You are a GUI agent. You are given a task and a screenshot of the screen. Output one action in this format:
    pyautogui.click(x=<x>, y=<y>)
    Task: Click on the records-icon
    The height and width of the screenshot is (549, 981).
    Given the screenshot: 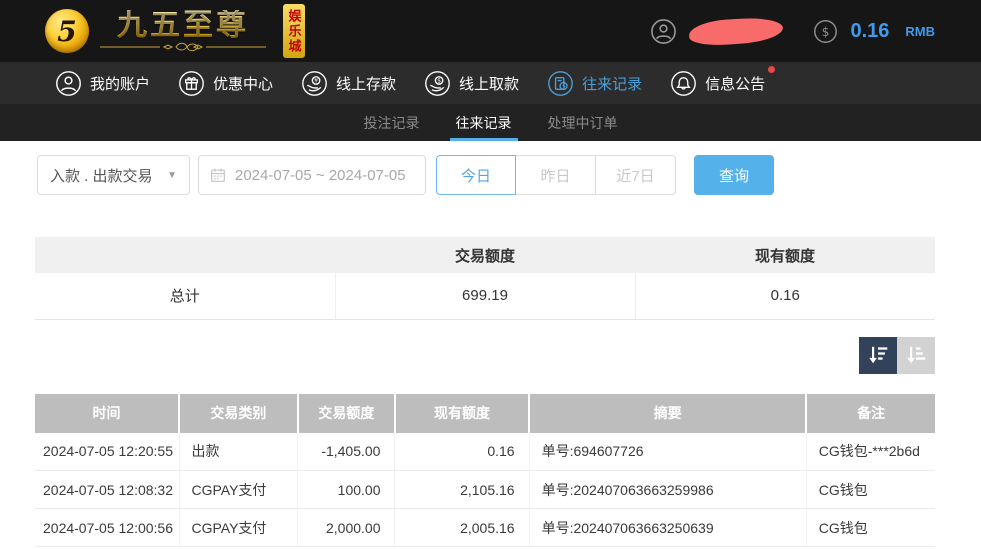 What is the action you would take?
    pyautogui.click(x=560, y=83)
    